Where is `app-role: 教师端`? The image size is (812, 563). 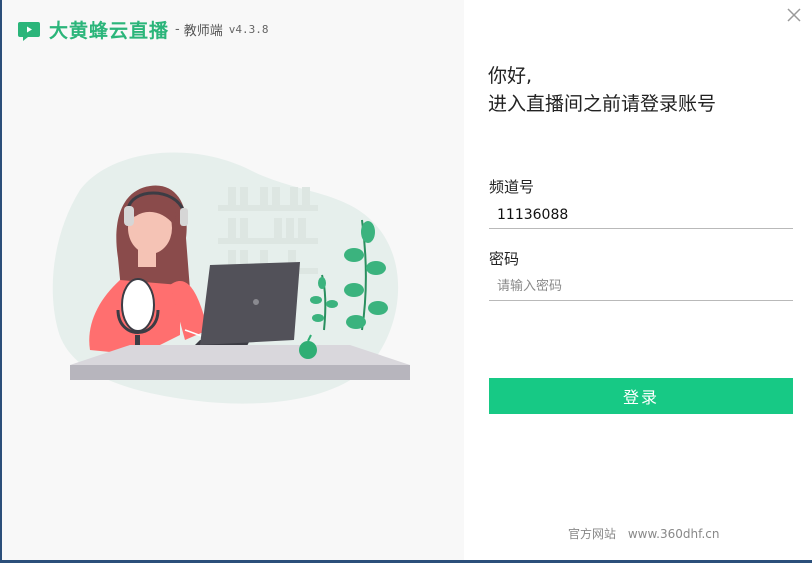
app-role: 教师端 is located at coordinates (203, 31).